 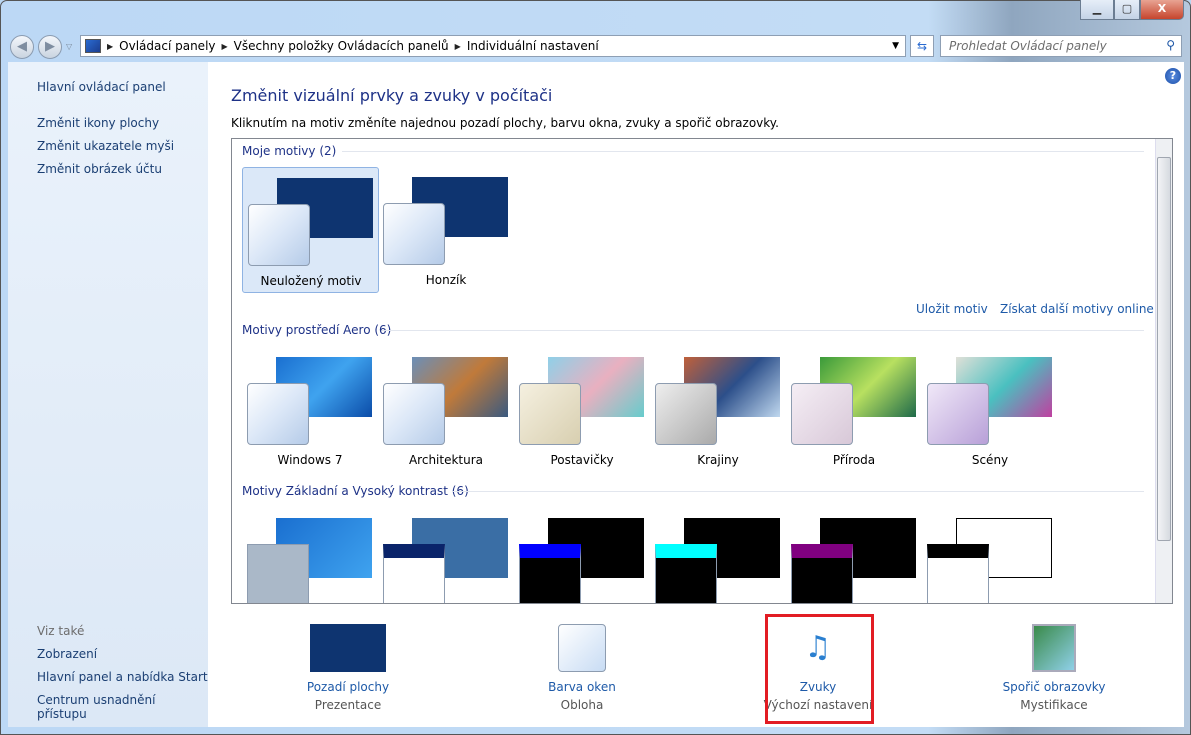 I want to click on screen-saver-button: Spořič obrazovky Mystifikace, so click(x=1054, y=665).